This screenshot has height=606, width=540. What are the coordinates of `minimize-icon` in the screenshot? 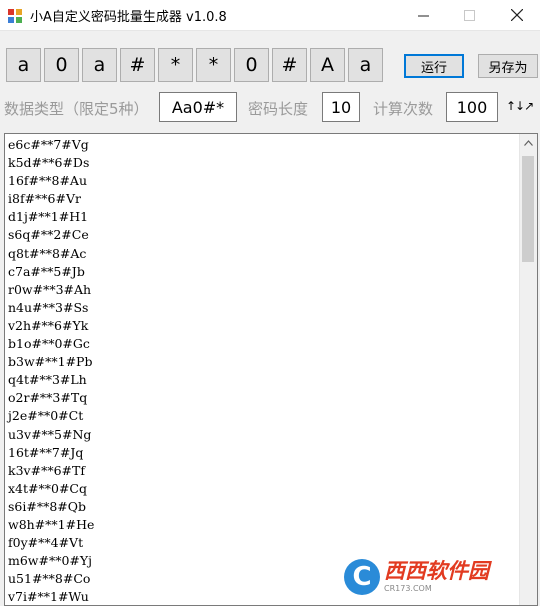 It's located at (423, 15).